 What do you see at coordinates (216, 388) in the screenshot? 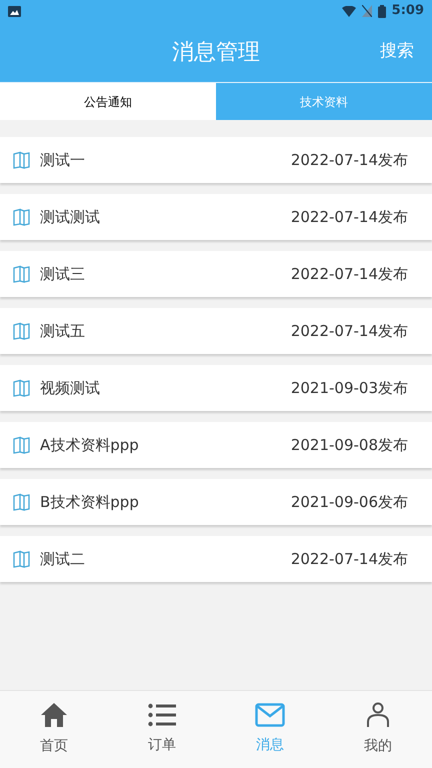
I see `list-item: 视频测试 2021-09-03发布` at bounding box center [216, 388].